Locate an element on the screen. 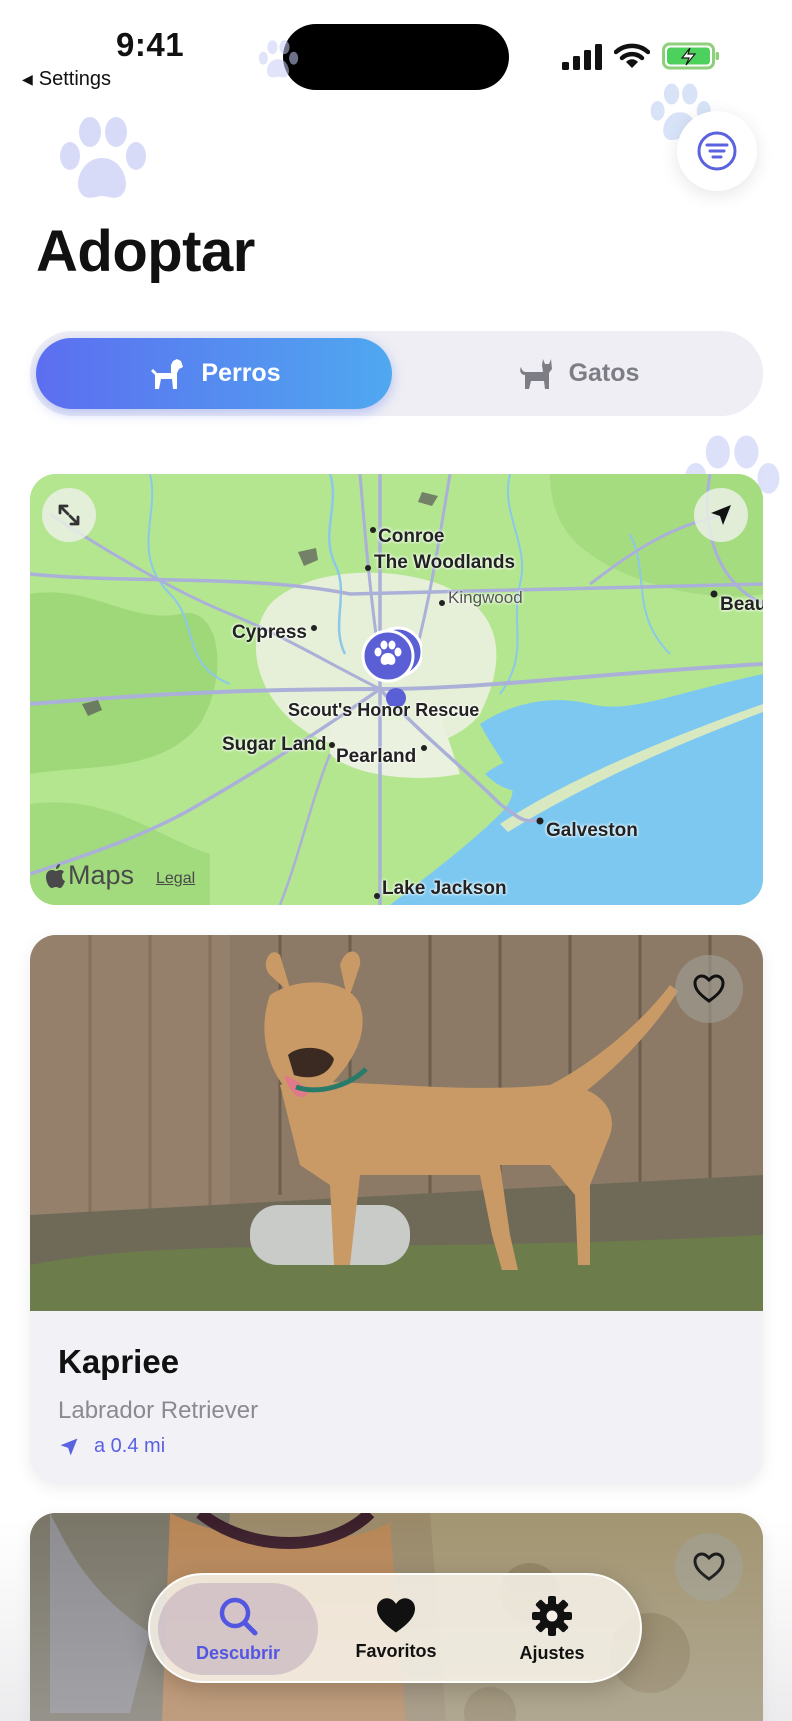  gear-icon is located at coordinates (552, 1615).